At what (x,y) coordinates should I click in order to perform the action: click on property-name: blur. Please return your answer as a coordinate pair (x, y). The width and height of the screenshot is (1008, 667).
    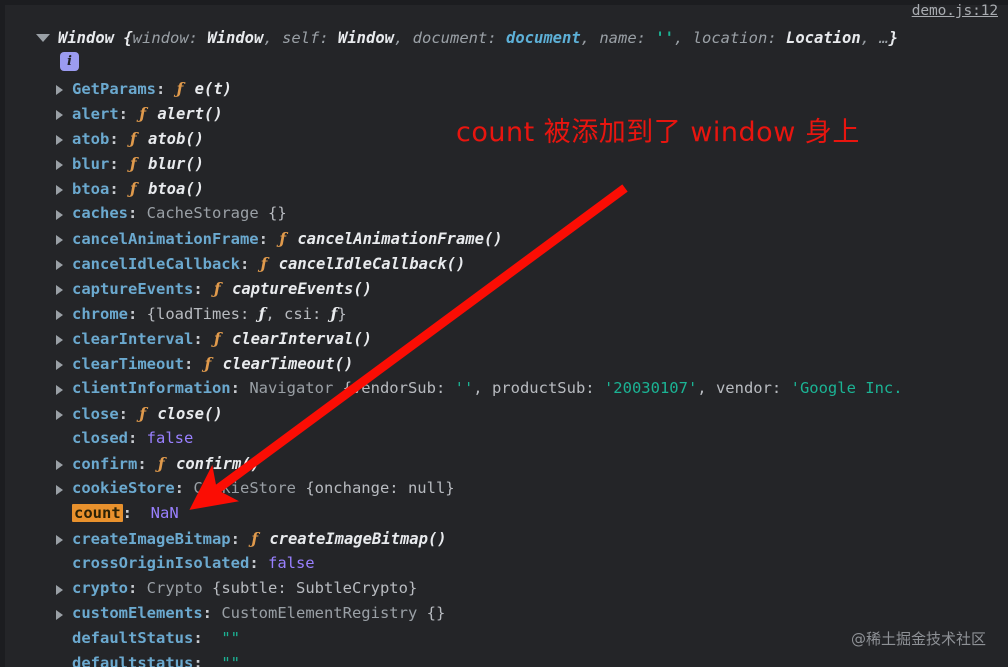
    Looking at the image, I should click on (90, 164).